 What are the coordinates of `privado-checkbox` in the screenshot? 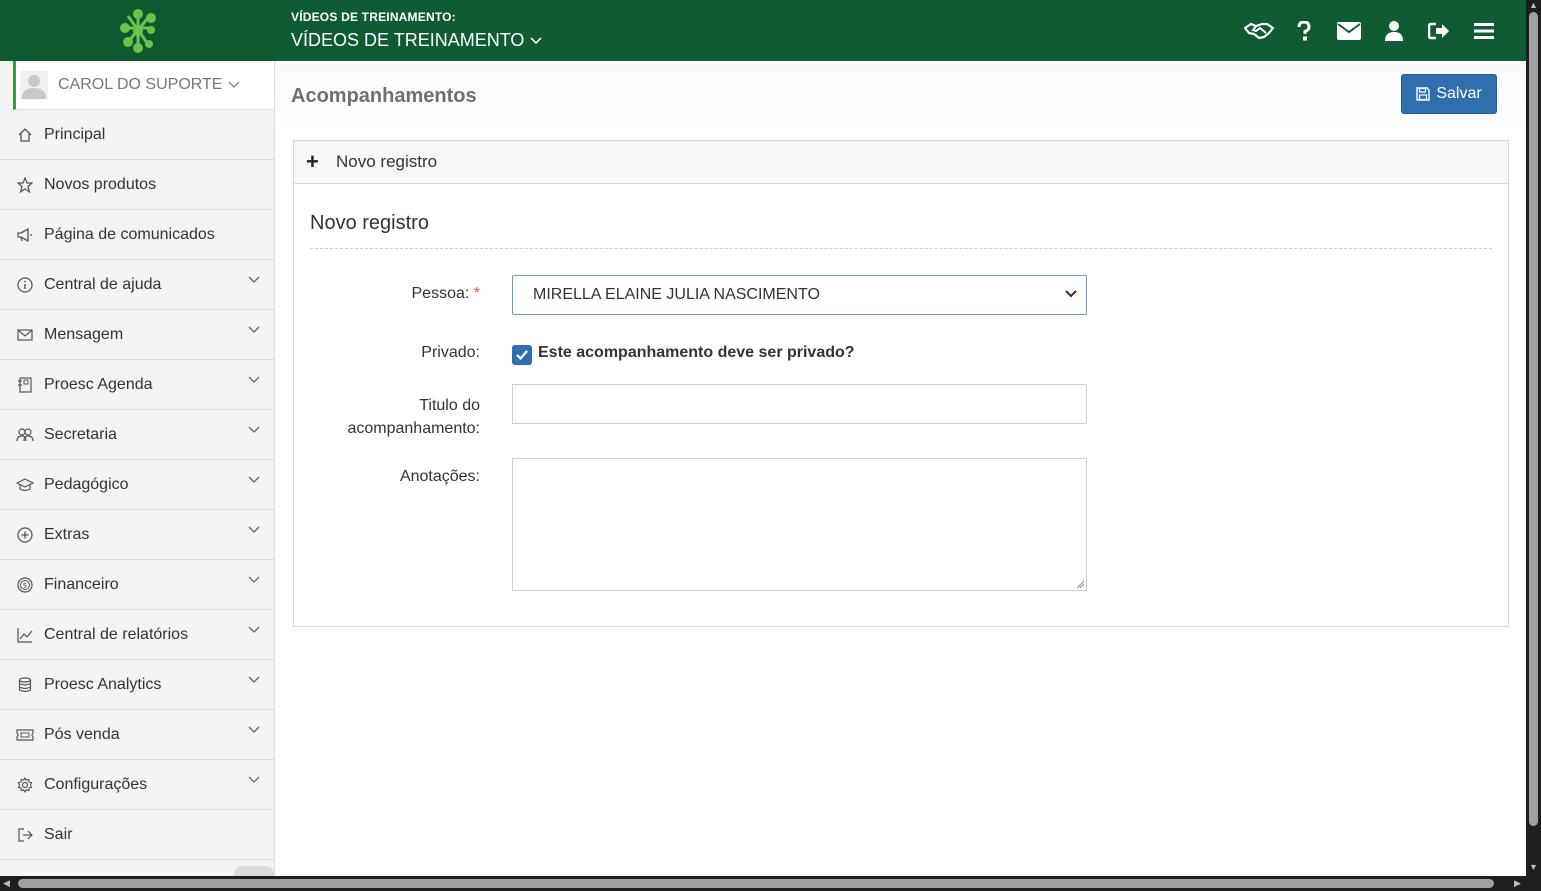 It's located at (522, 355).